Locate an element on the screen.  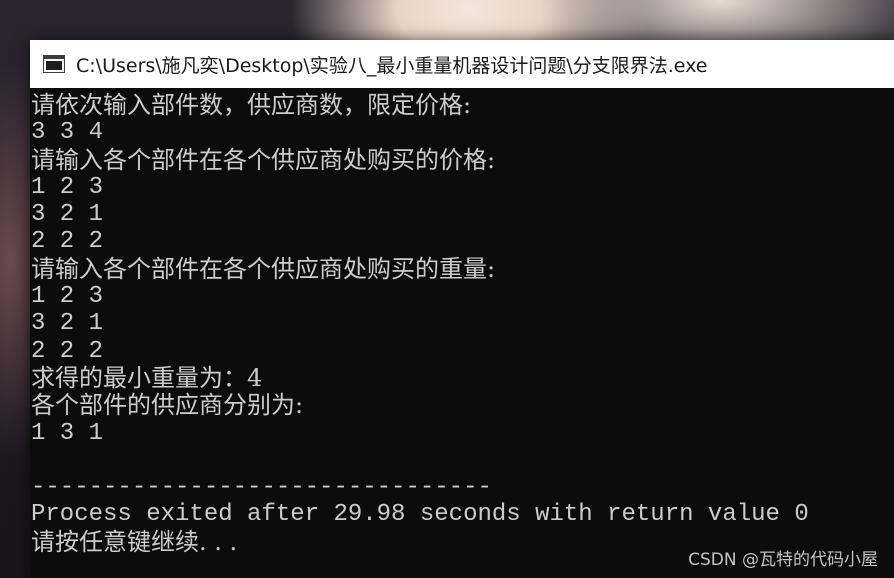
console-line-prompt-counts: 请依次输入部件数，供应商数，限定价格: is located at coordinates (251, 105).